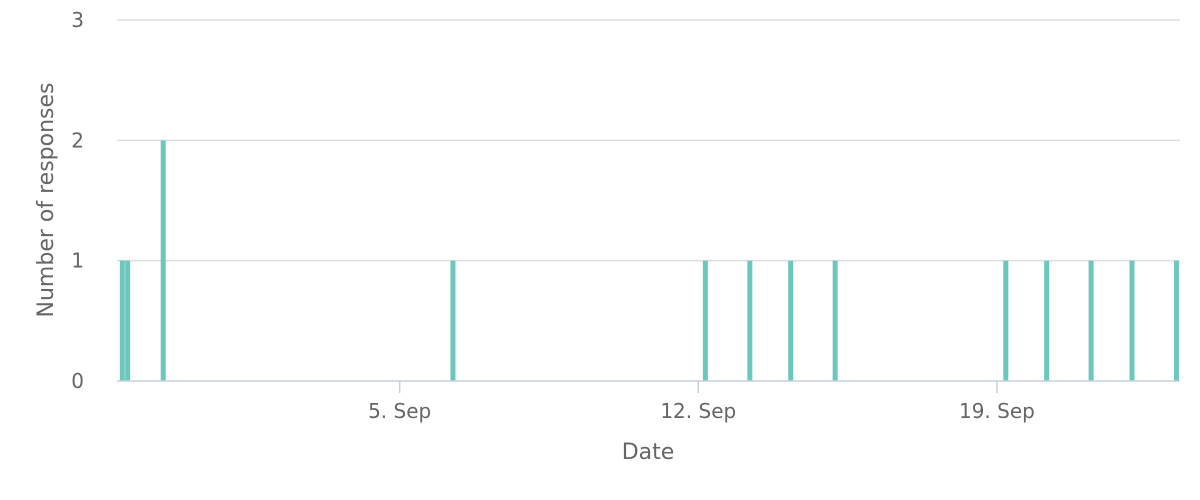  What do you see at coordinates (46, 200) in the screenshot?
I see `y-axis-title: Number of responses` at bounding box center [46, 200].